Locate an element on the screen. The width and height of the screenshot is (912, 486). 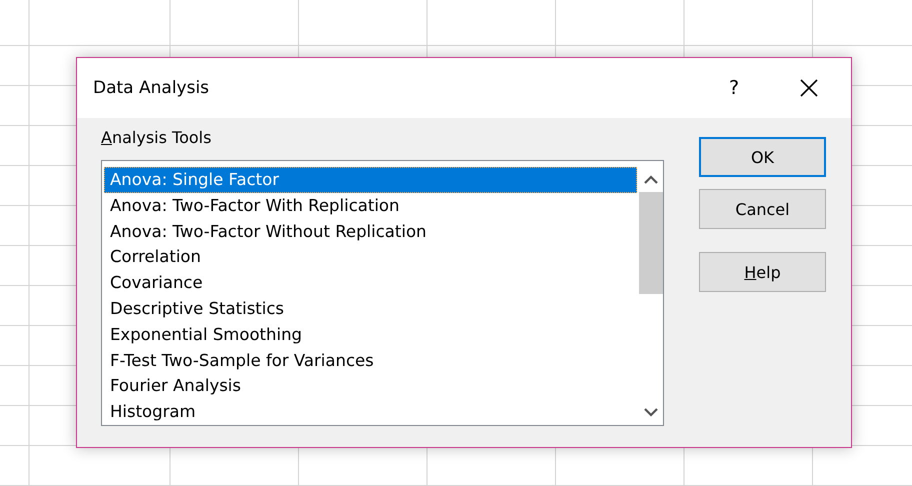
scrollbar-thumb is located at coordinates (651, 243).